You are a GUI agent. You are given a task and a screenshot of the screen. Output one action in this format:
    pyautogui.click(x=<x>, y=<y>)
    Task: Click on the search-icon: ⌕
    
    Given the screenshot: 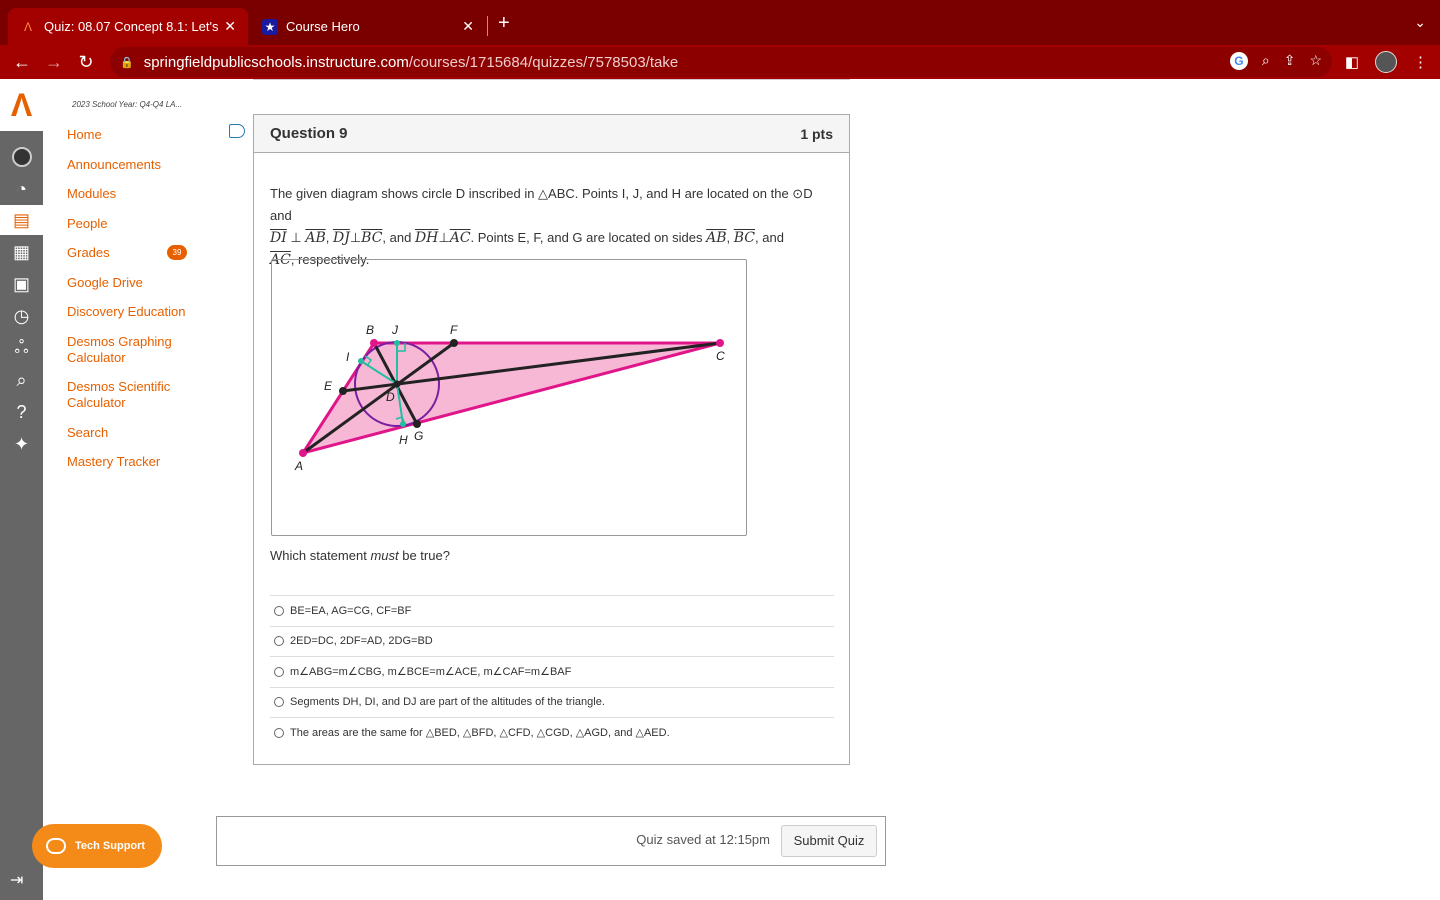 What is the action you would take?
    pyautogui.click(x=21, y=380)
    